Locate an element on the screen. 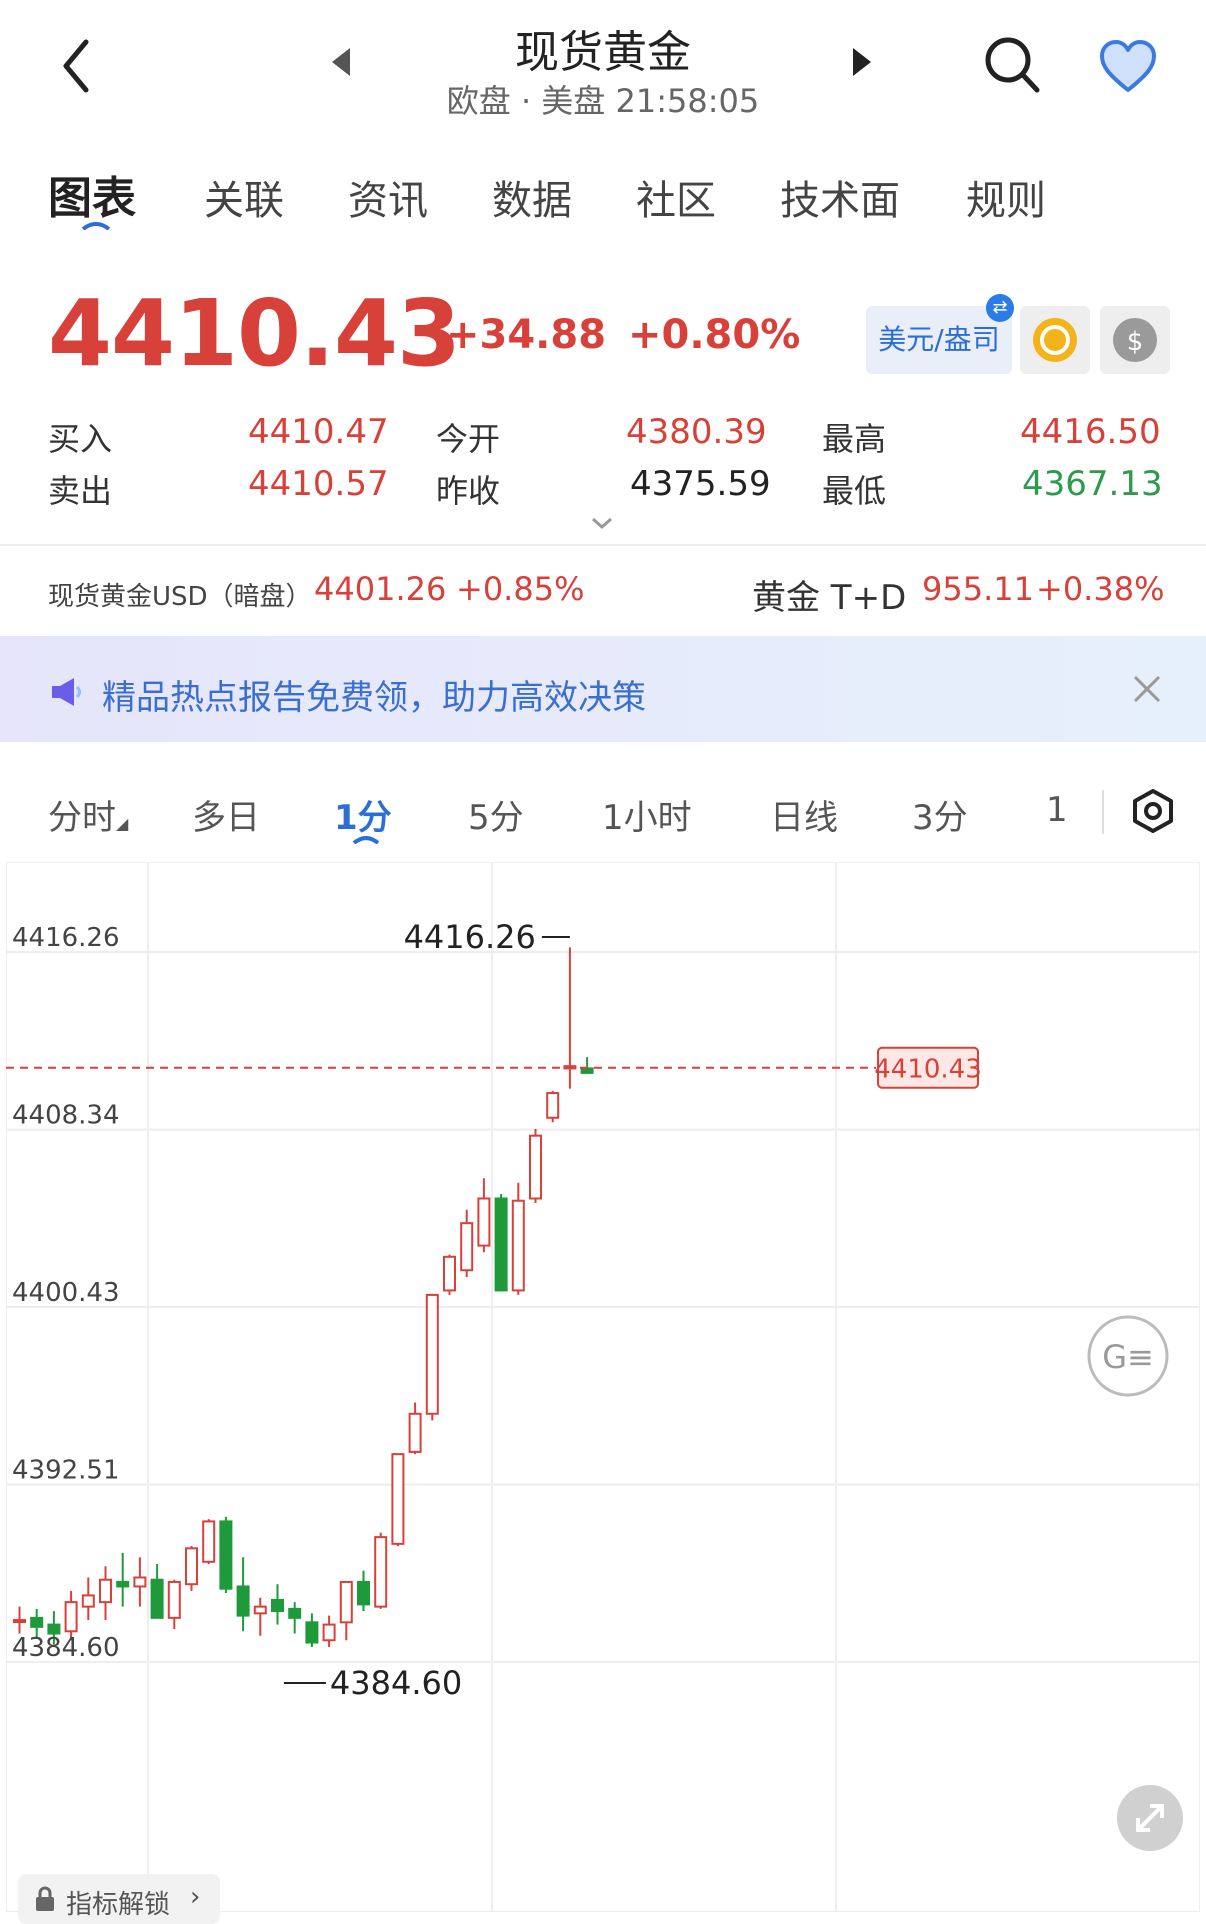 Image resolution: width=1206 pixels, height=1924 pixels. ticker-right-label: 黄金 T+D is located at coordinates (829, 594).